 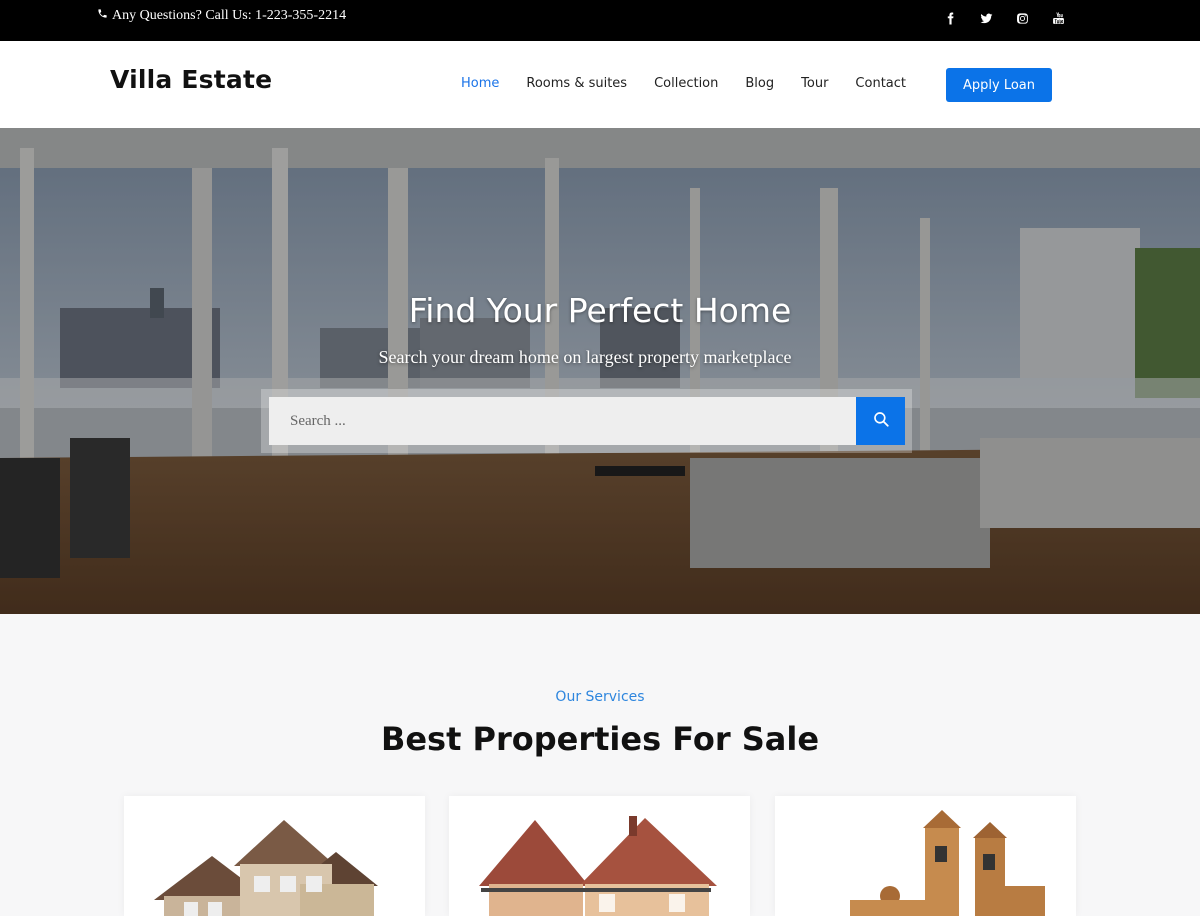 What do you see at coordinates (814, 83) in the screenshot?
I see `nav-item-tour: Tour` at bounding box center [814, 83].